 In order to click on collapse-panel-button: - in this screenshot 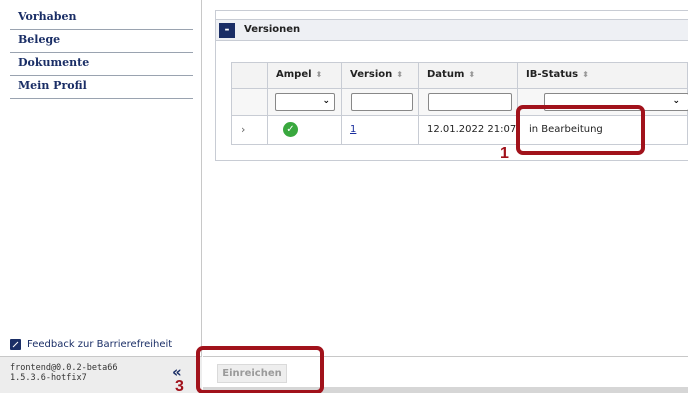, I will do `click(227, 30)`.